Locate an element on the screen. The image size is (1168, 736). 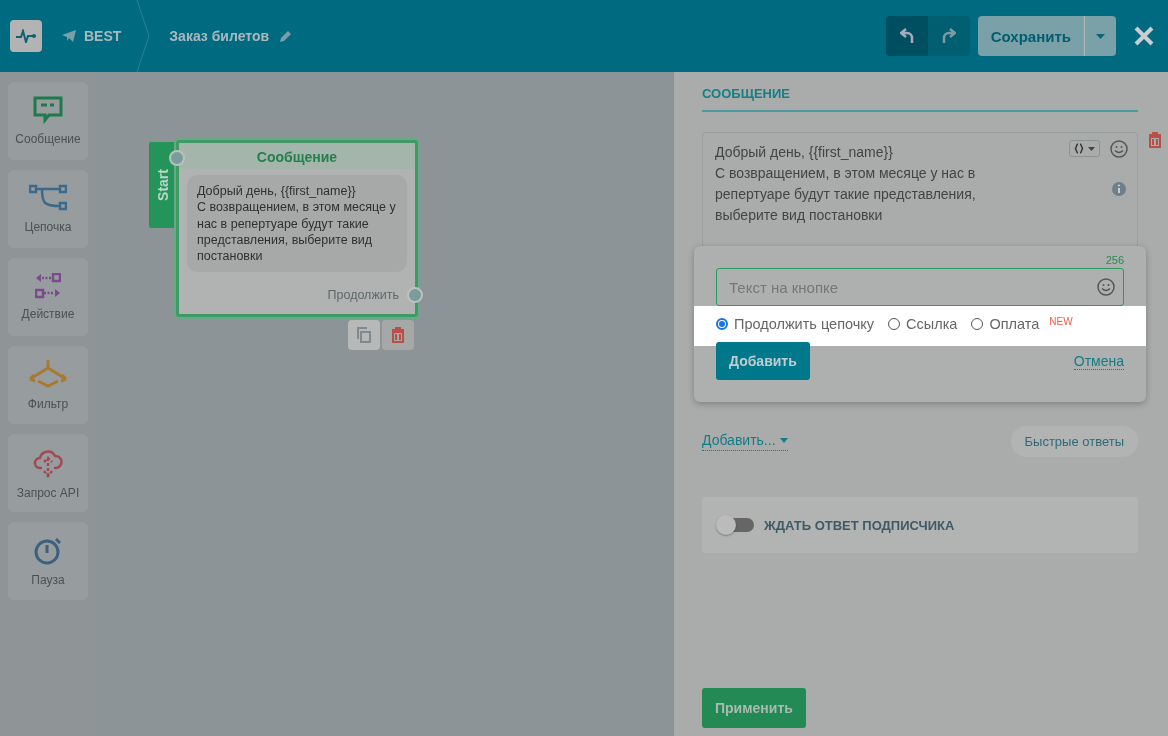
variables-button is located at coordinates (1084, 148).